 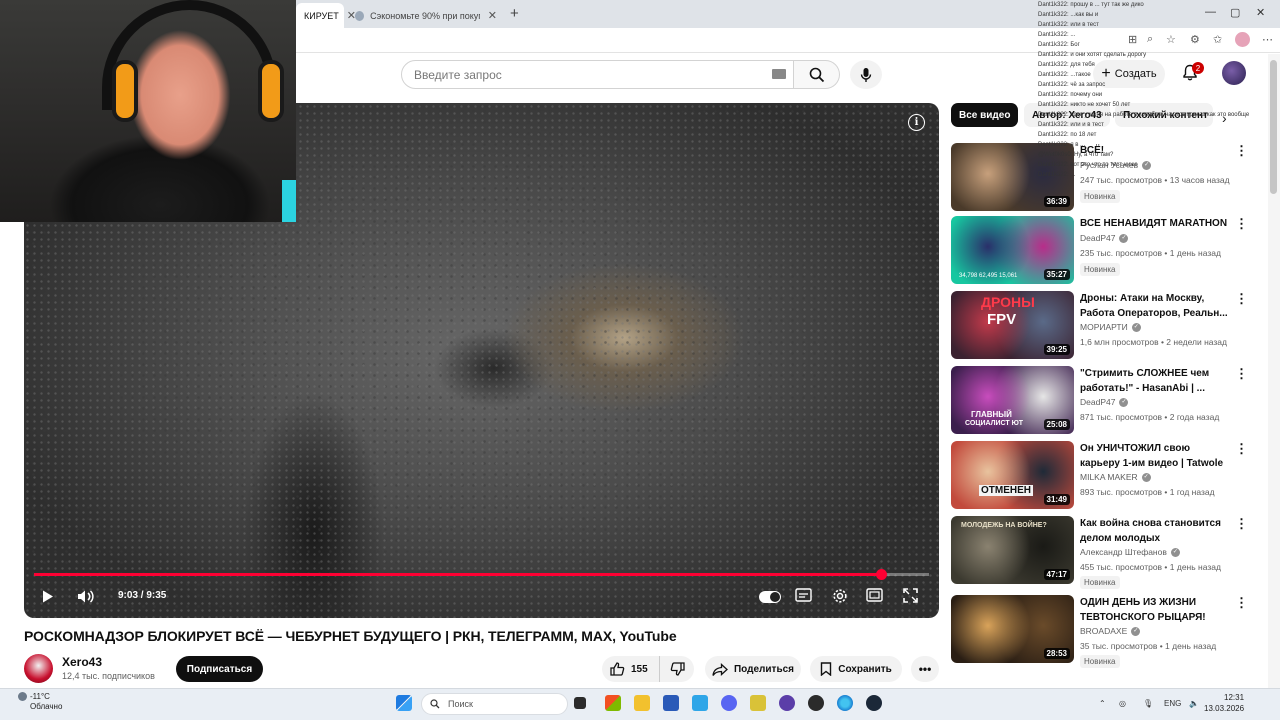 What do you see at coordinates (426, 15) in the screenshot?
I see `browser-tab-deal: Сэкономьте 90% при покупке fo ✕` at bounding box center [426, 15].